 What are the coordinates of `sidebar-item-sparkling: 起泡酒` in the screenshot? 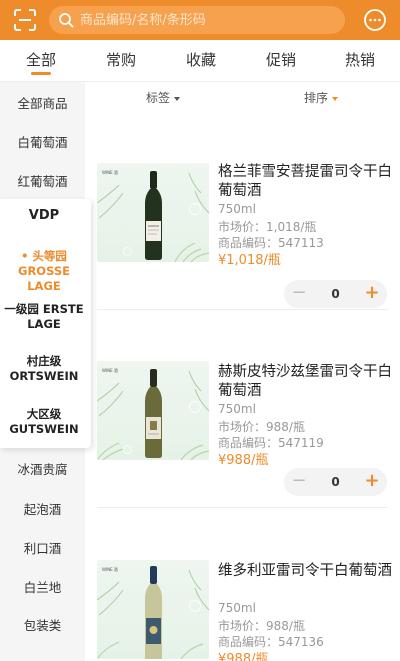 It's located at (42, 508).